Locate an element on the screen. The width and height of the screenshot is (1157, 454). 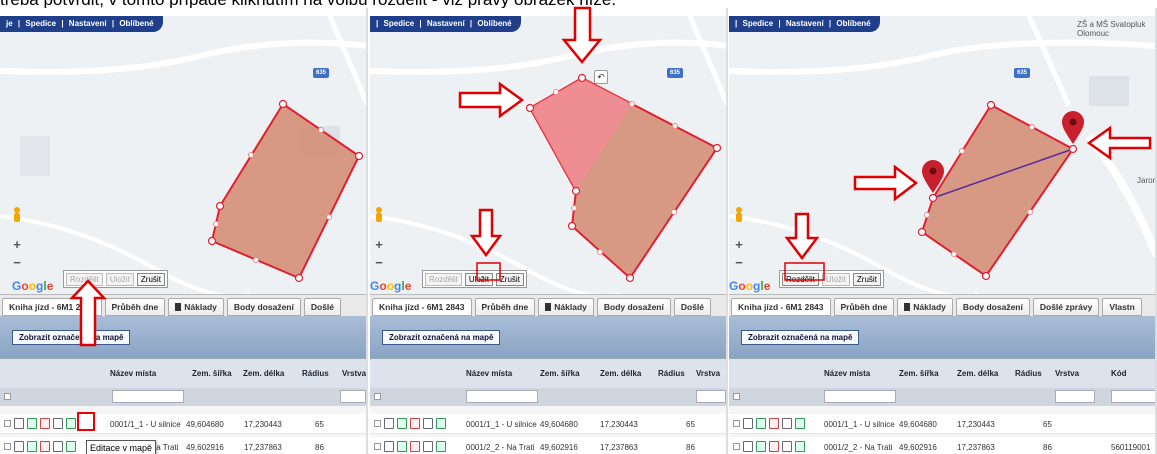
undo-icon: ↶ is located at coordinates (601, 77).